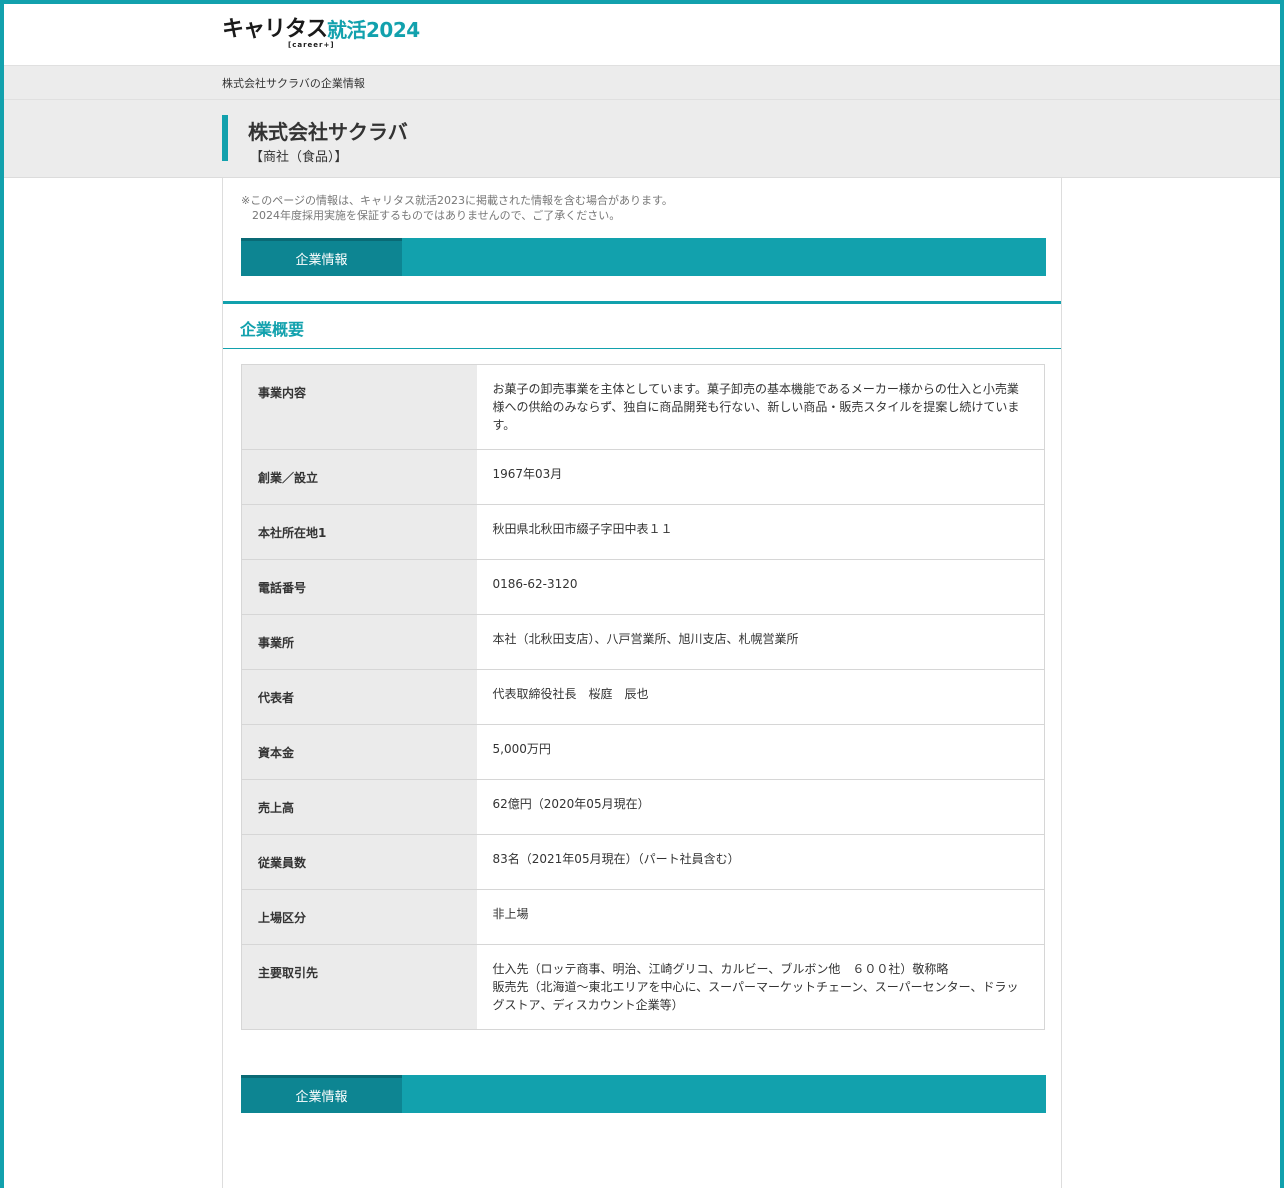  Describe the element at coordinates (760, 642) in the screenshot. I see `row-value: 本社（北秋田支店）、八戸営業所、旭川支店、札幌営業所` at that location.